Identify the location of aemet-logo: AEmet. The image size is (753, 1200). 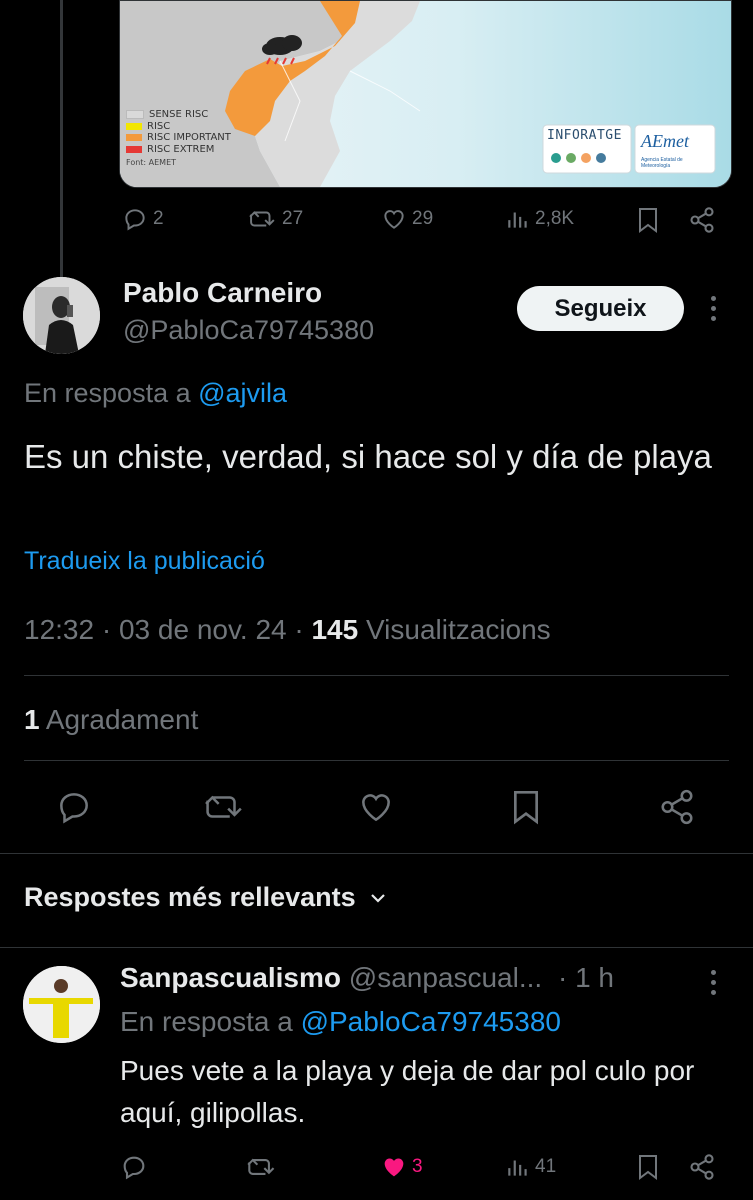
(665, 141).